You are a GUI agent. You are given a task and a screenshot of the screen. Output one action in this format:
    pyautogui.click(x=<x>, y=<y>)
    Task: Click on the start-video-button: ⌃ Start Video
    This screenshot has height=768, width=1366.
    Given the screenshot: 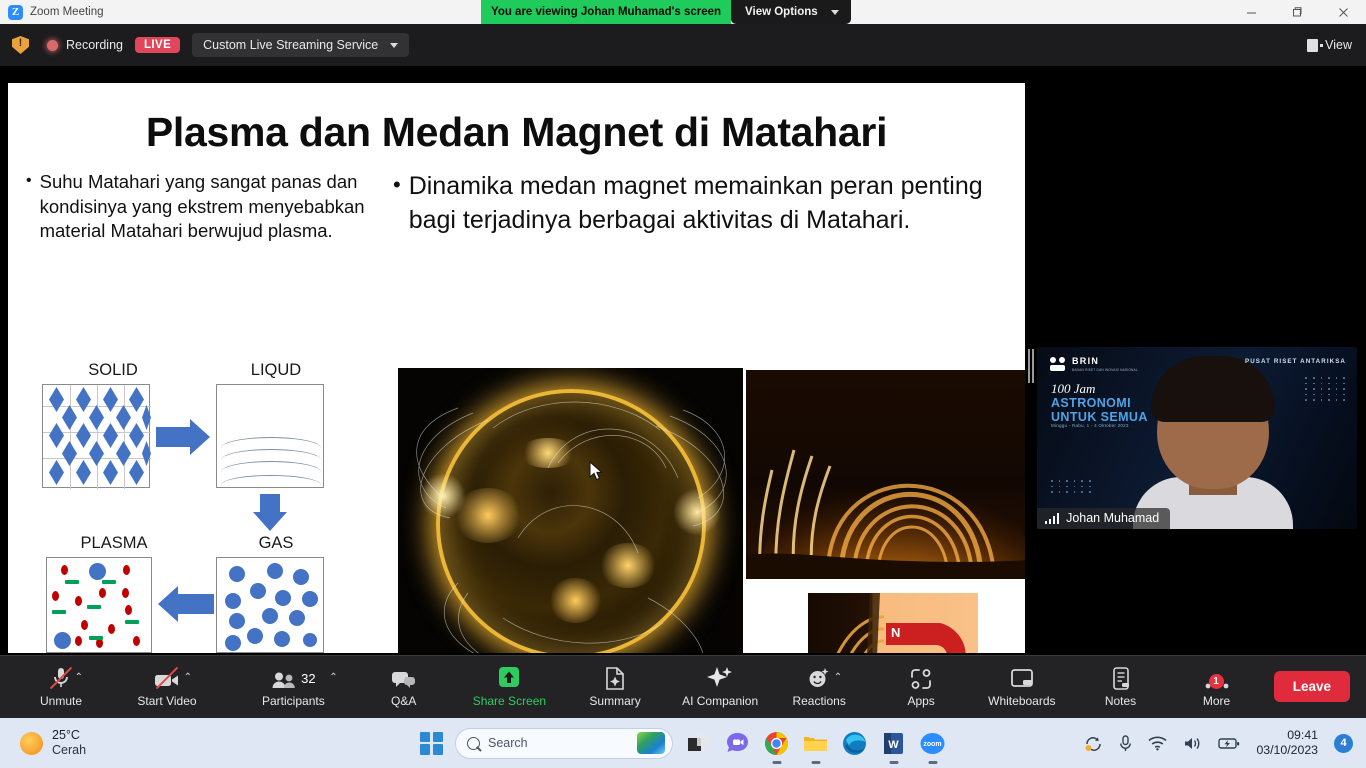 What is the action you would take?
    pyautogui.click(x=167, y=686)
    